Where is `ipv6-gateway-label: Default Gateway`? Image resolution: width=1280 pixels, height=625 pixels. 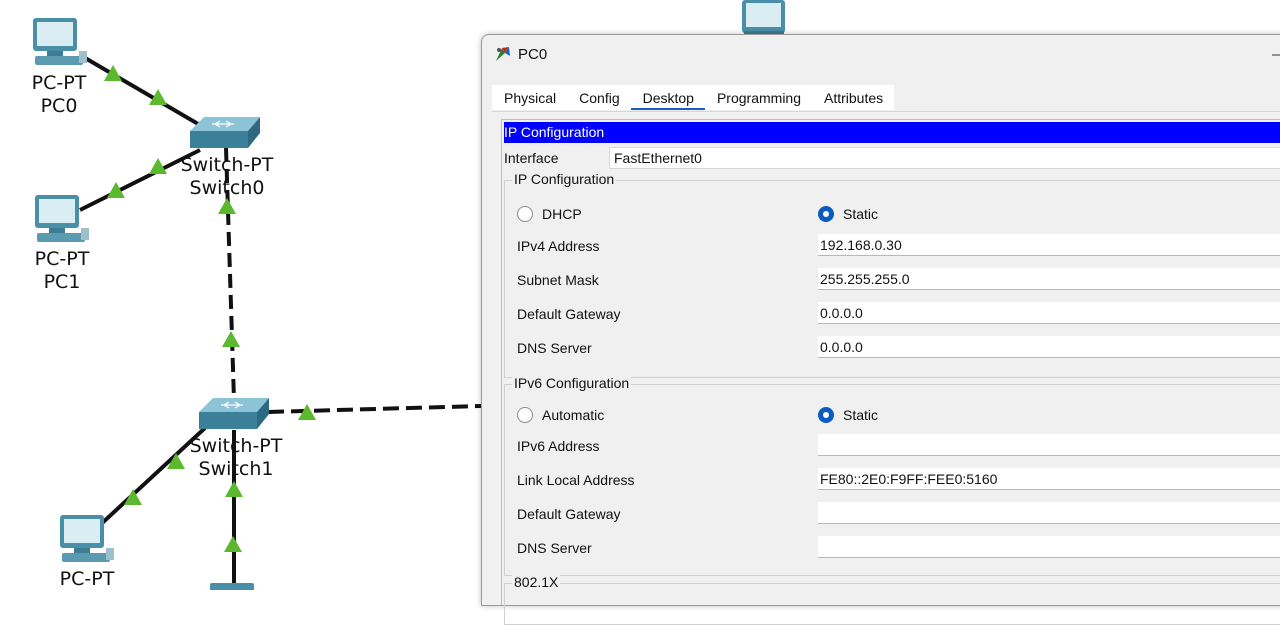 ipv6-gateway-label: Default Gateway is located at coordinates (569, 514).